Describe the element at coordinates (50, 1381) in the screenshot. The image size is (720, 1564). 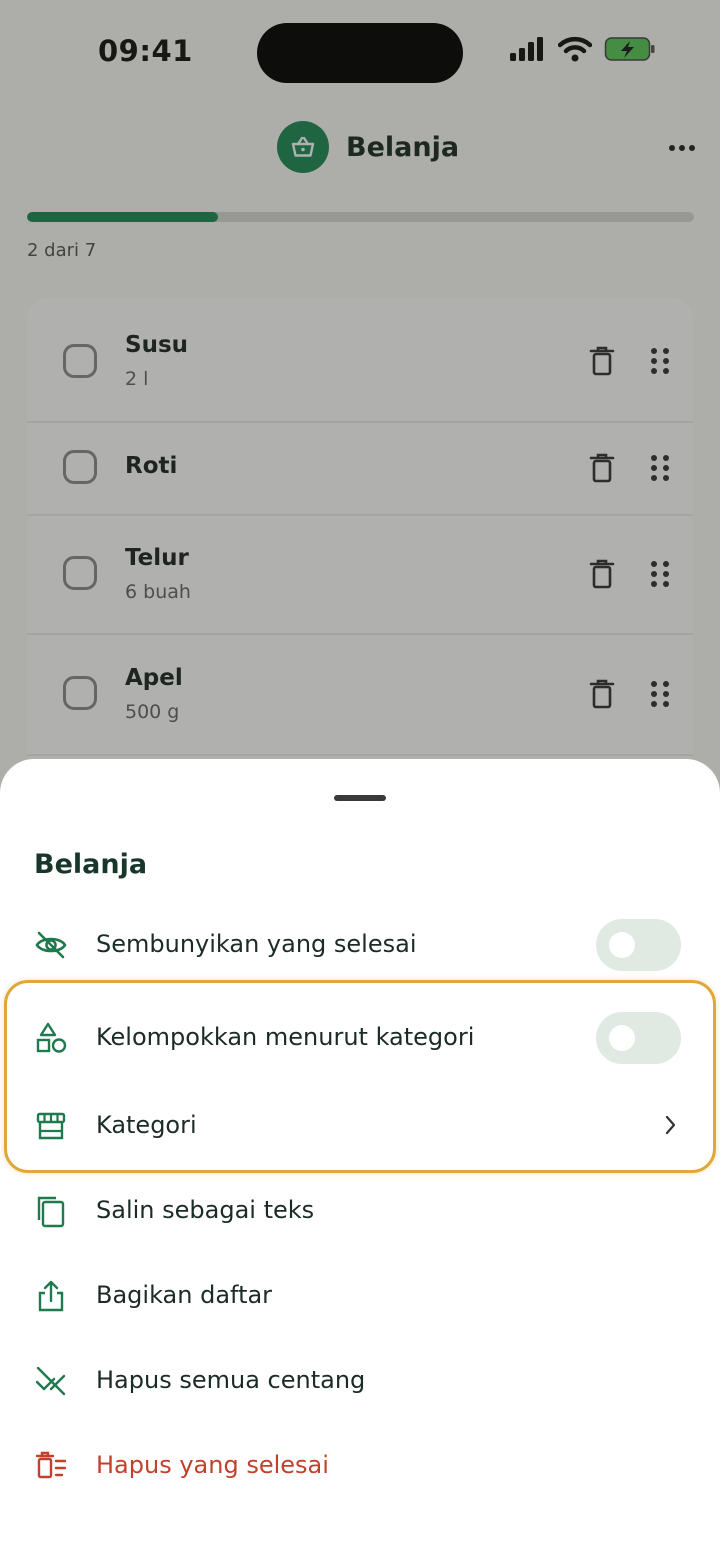
I see `uncheck-icon` at that location.